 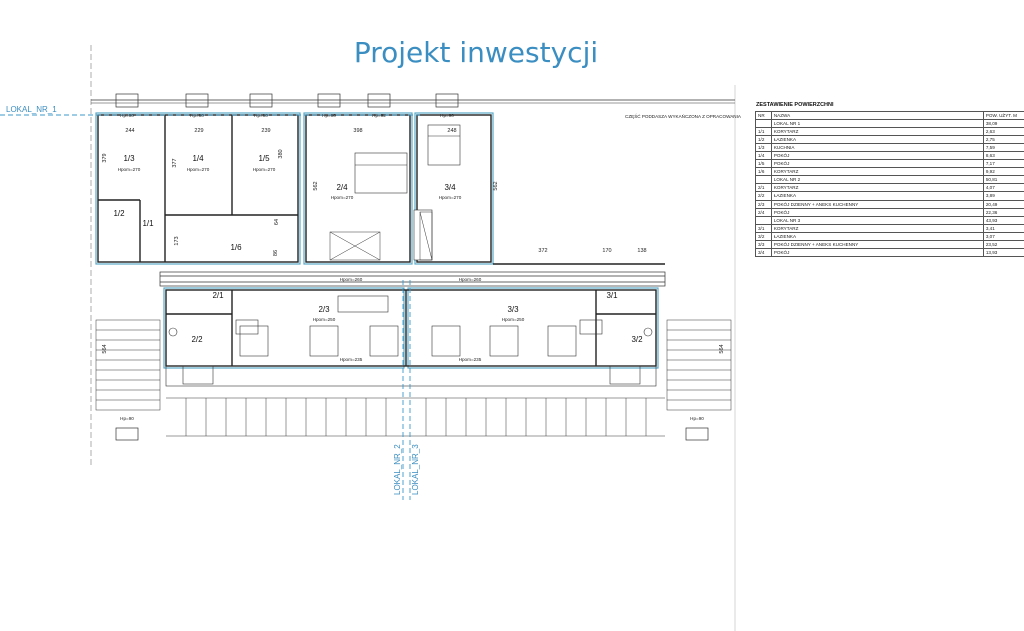 What do you see at coordinates (1003, 172) in the screenshot?
I see `row-area: 9,92` at bounding box center [1003, 172].